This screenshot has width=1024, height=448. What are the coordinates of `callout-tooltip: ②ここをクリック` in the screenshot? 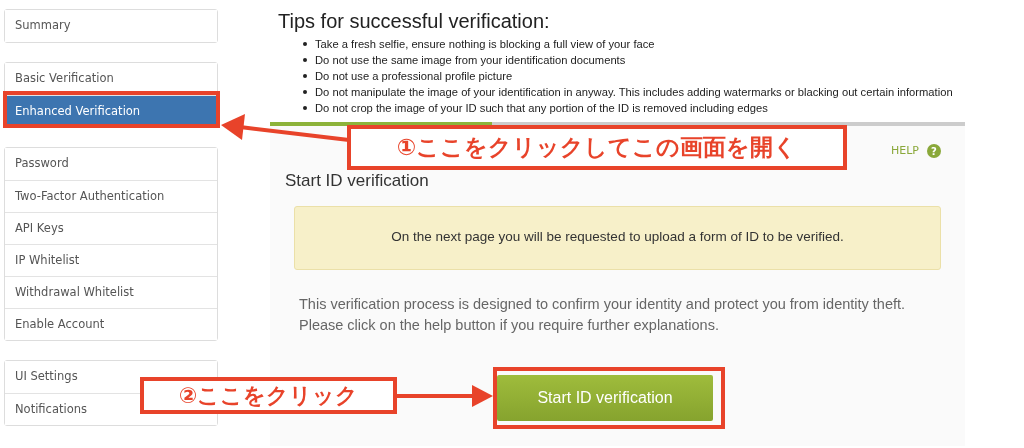 It's located at (268, 395).